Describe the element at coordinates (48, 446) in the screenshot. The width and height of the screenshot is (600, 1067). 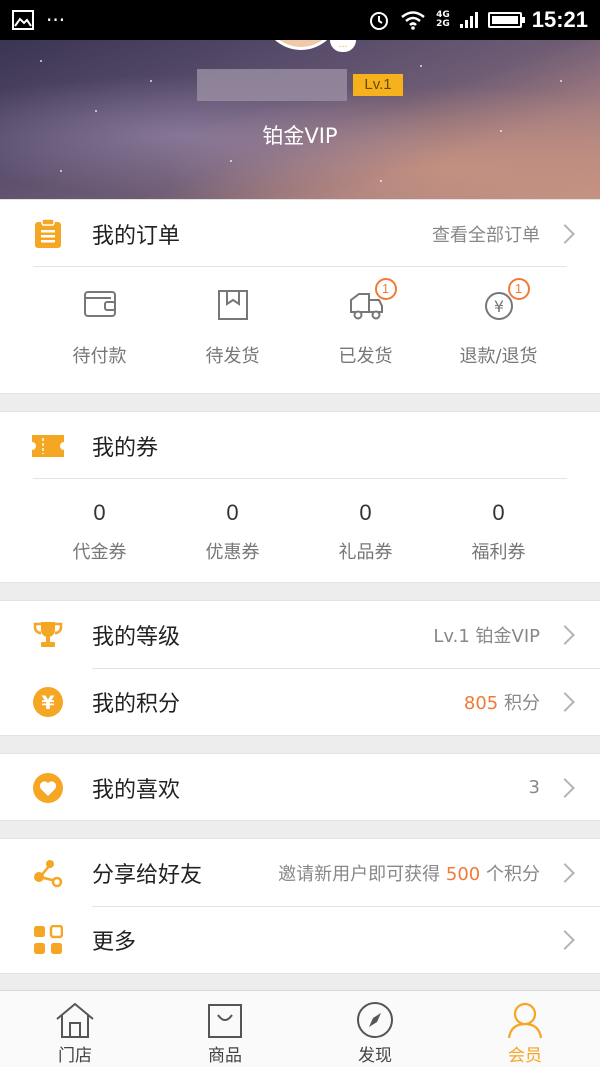
I see `ticket-icon` at that location.